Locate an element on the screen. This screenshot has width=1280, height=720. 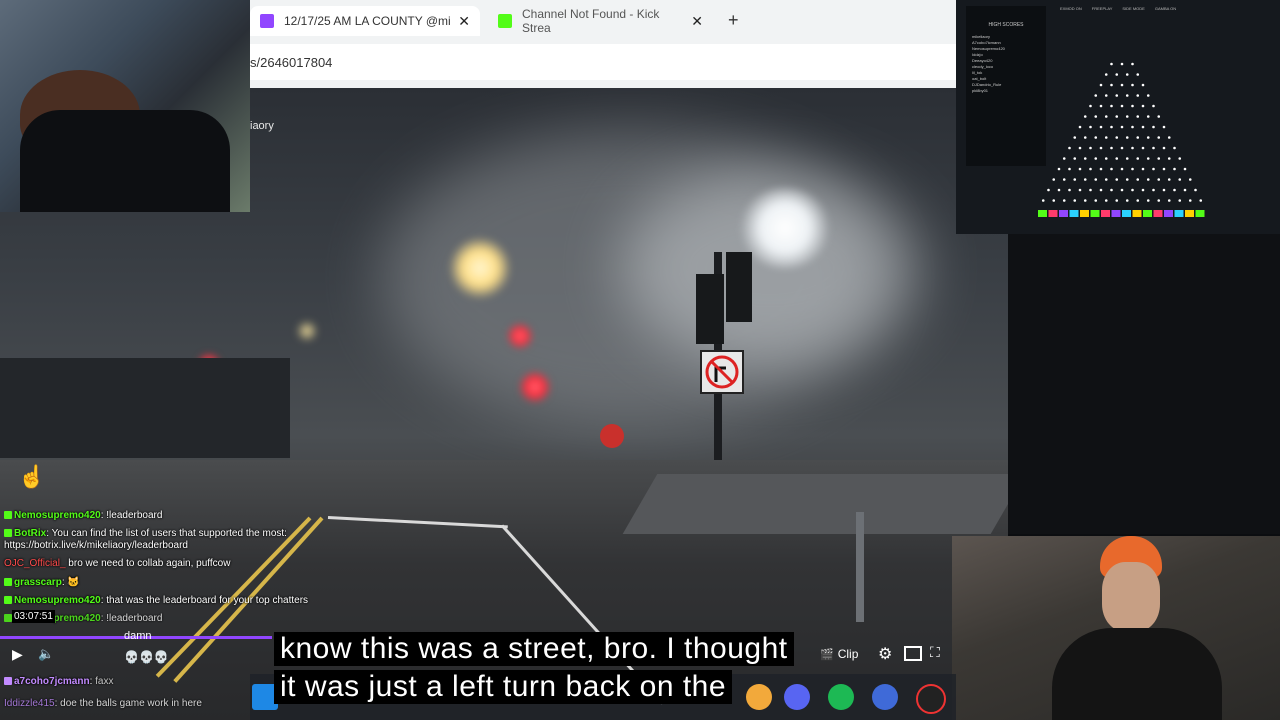
chat-user: OJC_Official_ is located at coordinates (35, 563).